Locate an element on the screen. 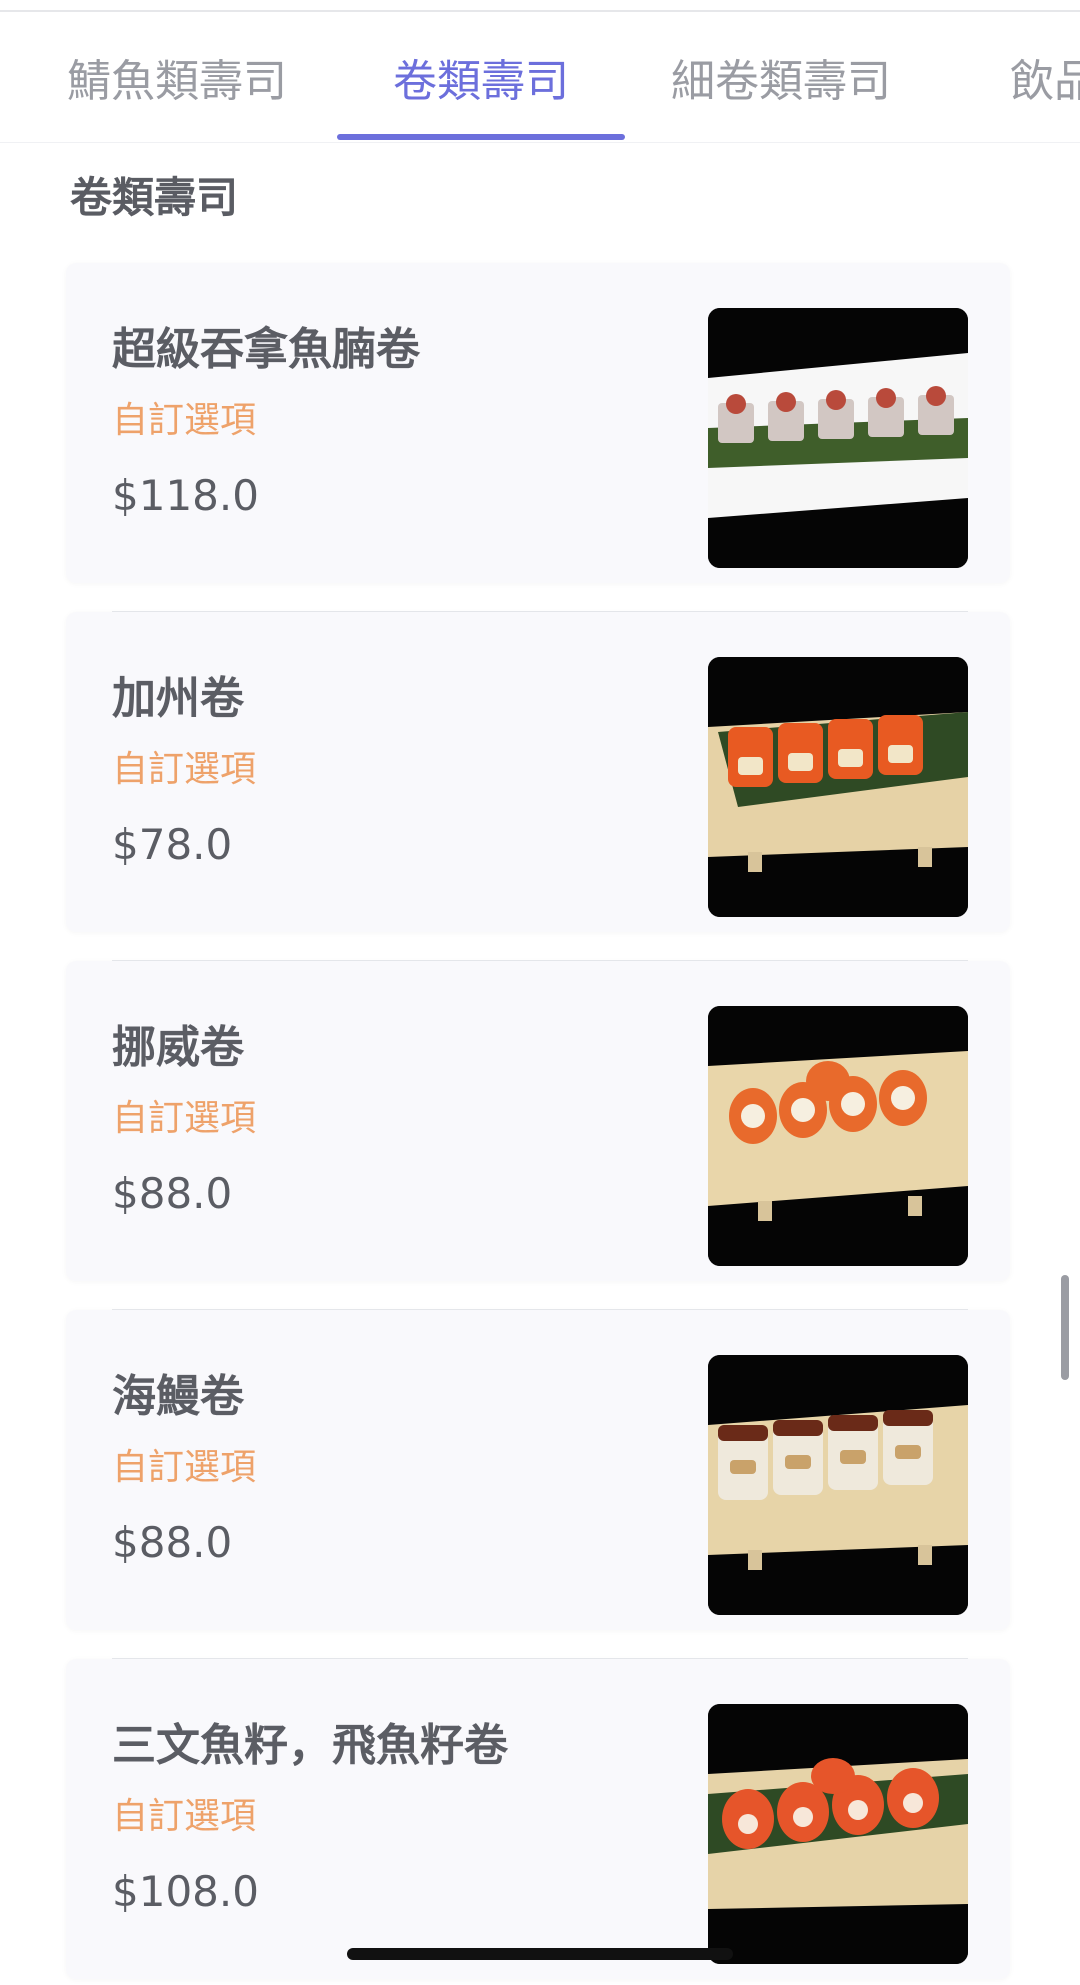 This screenshot has width=1080, height=1985. item-name: 加州卷 is located at coordinates (178, 698).